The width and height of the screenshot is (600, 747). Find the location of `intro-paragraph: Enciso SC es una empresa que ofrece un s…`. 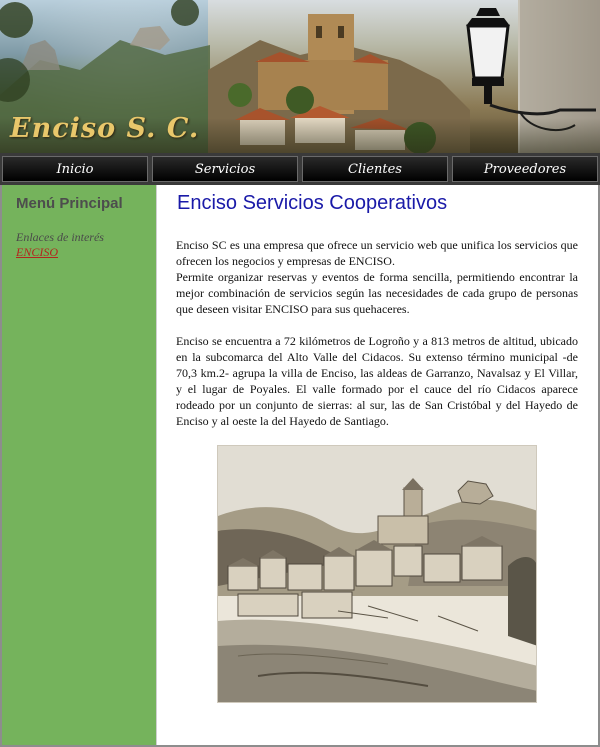

intro-paragraph: Enciso SC es una empresa que ofrece un s… is located at coordinates (377, 277).